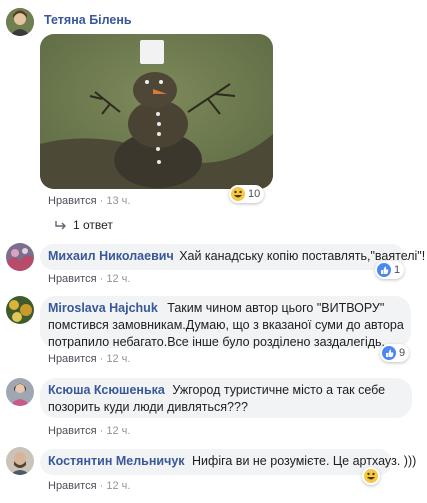 The width and height of the screenshot is (427, 503). Describe the element at coordinates (397, 270) in the screenshot. I see `reaction-count: 1` at that location.